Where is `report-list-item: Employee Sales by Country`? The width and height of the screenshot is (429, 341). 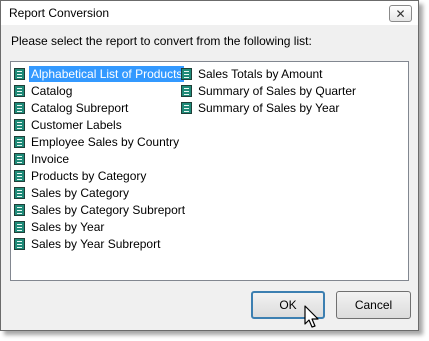
report-list-item: Employee Sales by Country is located at coordinates (100, 141).